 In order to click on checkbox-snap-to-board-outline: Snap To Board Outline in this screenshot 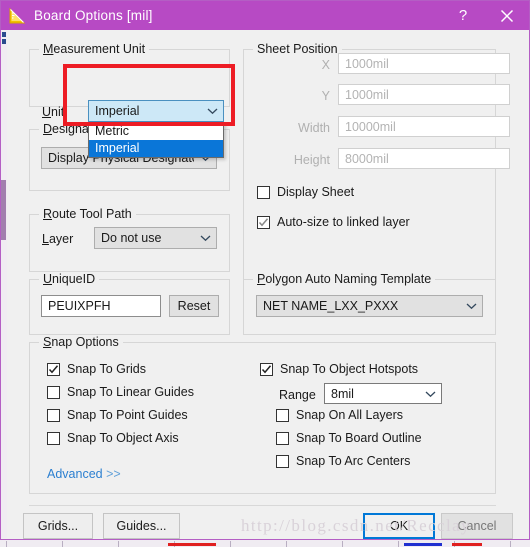, I will do `click(349, 438)`.